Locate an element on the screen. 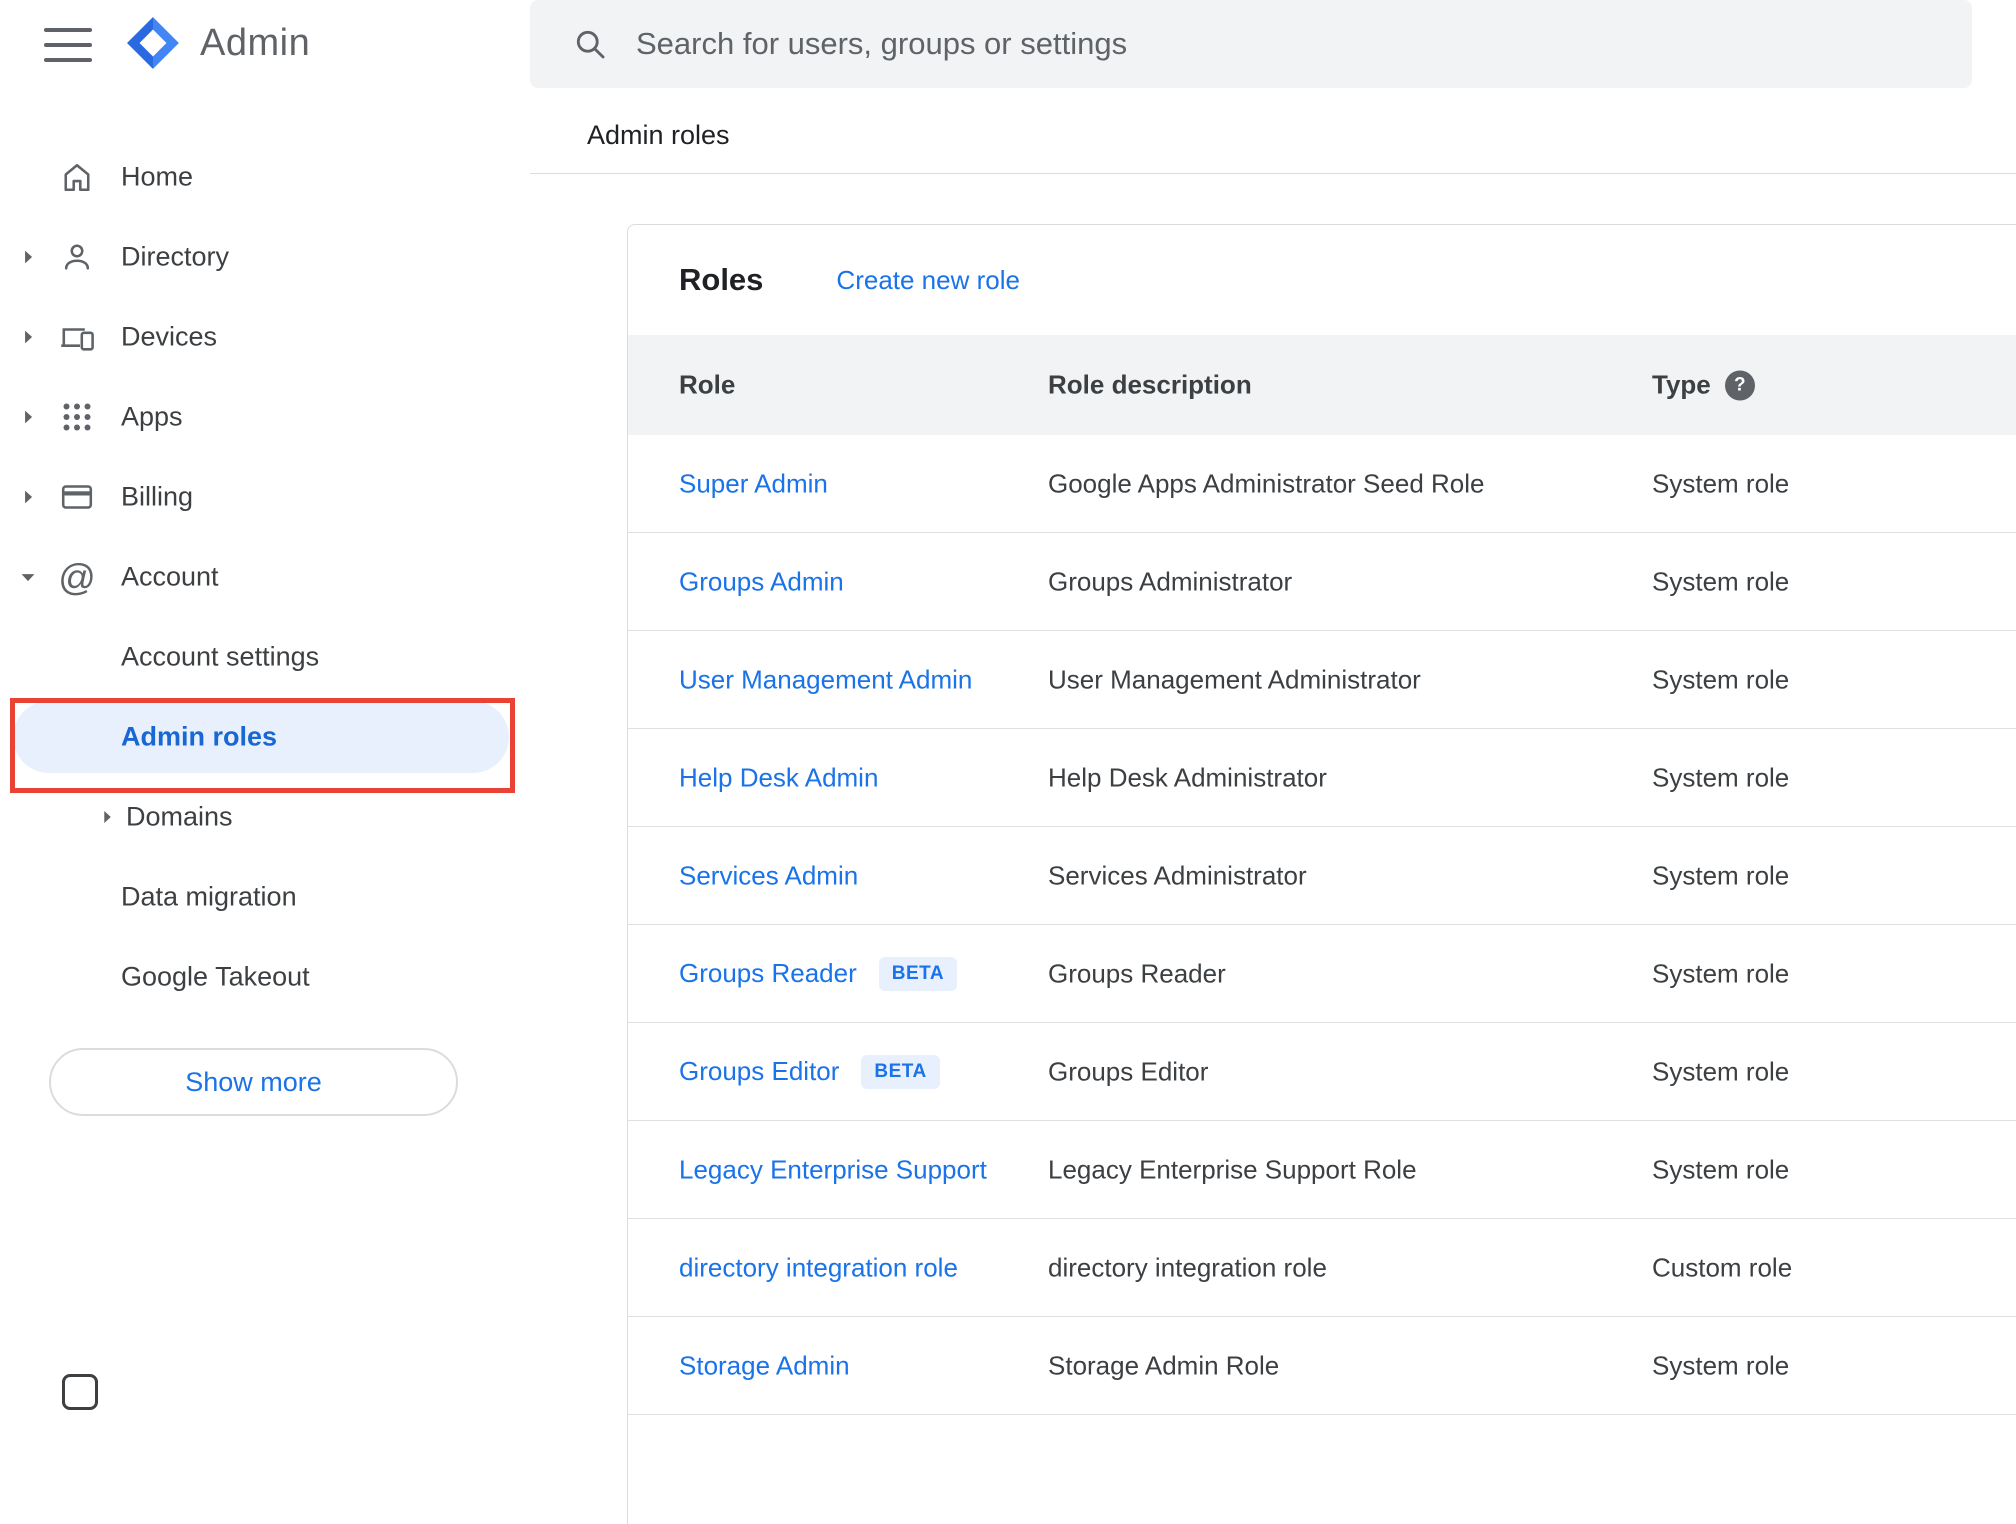 The width and height of the screenshot is (2016, 1524). sidebar-item-label: Home is located at coordinates (157, 176).